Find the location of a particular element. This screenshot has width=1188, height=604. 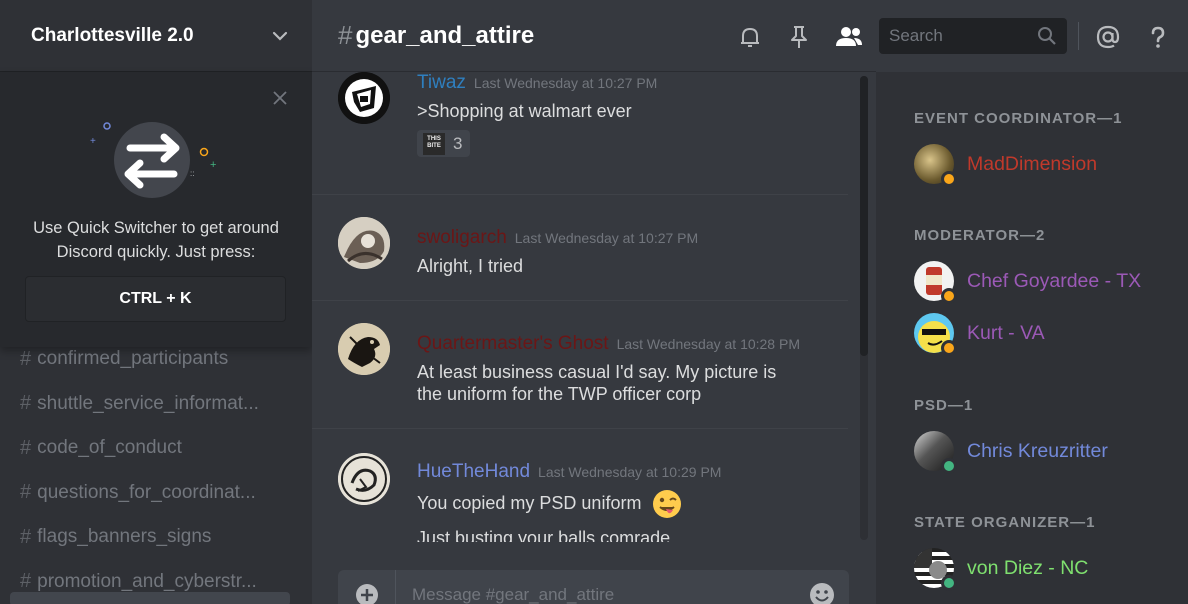

emoji-text: THIS BITE is located at coordinates (434, 142).